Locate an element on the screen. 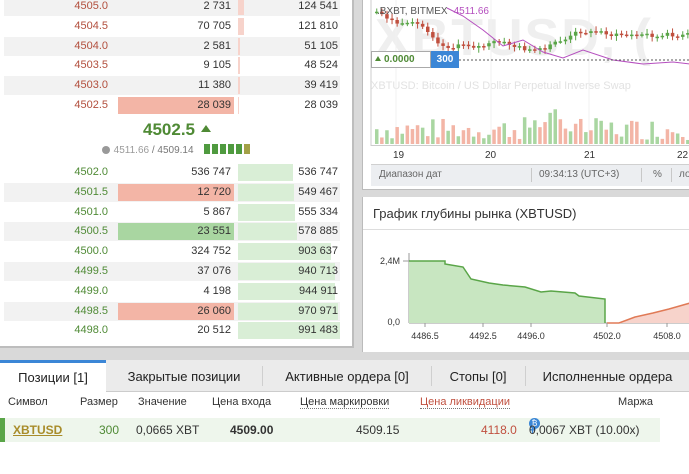  log-scale-button: лог is located at coordinates (684, 175).